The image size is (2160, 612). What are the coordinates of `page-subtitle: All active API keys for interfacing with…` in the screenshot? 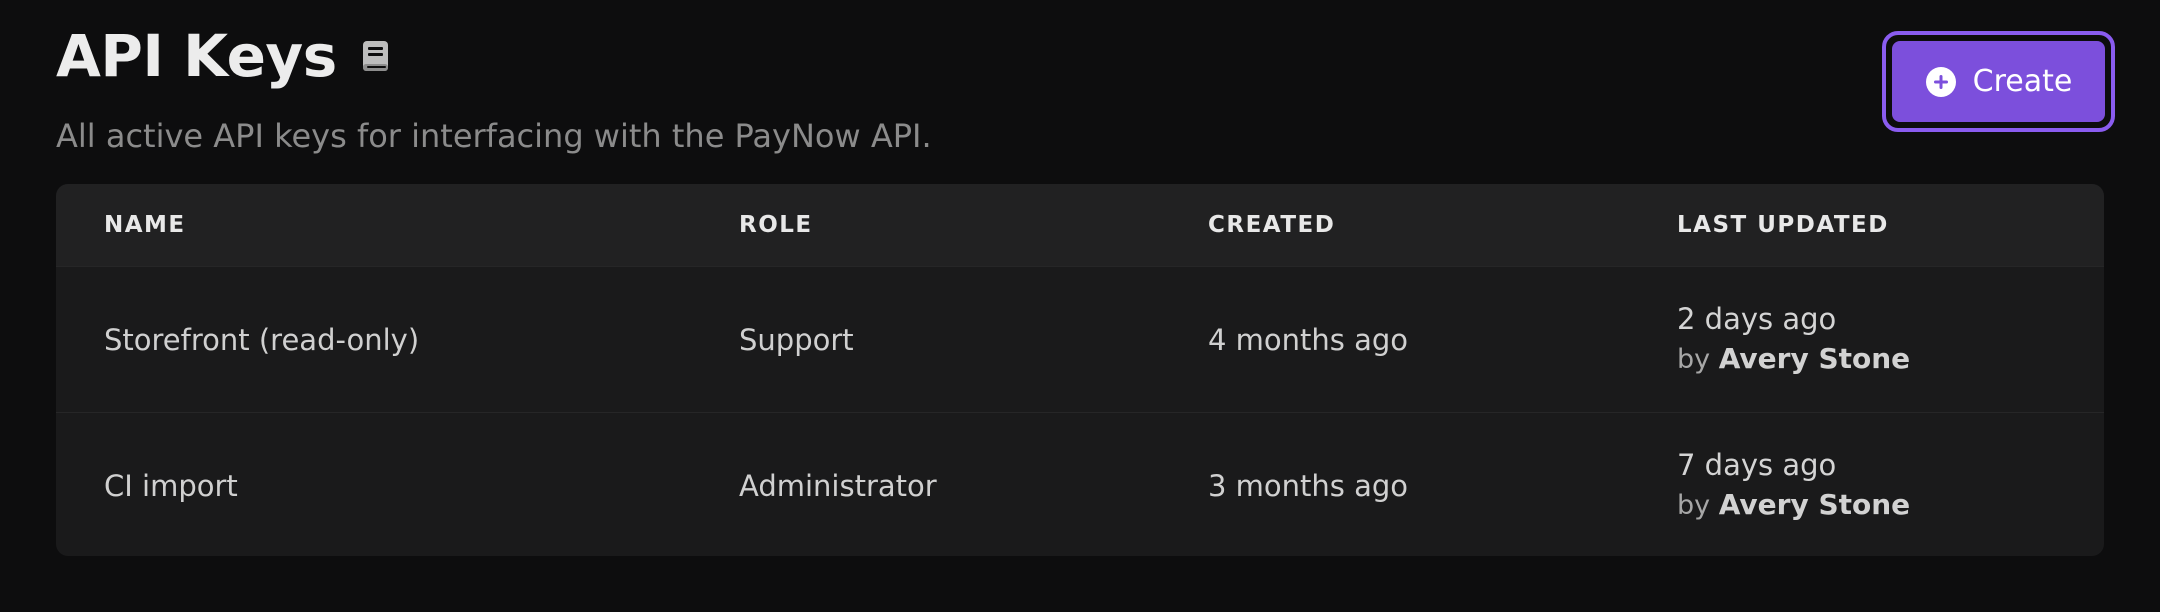 It's located at (494, 136).